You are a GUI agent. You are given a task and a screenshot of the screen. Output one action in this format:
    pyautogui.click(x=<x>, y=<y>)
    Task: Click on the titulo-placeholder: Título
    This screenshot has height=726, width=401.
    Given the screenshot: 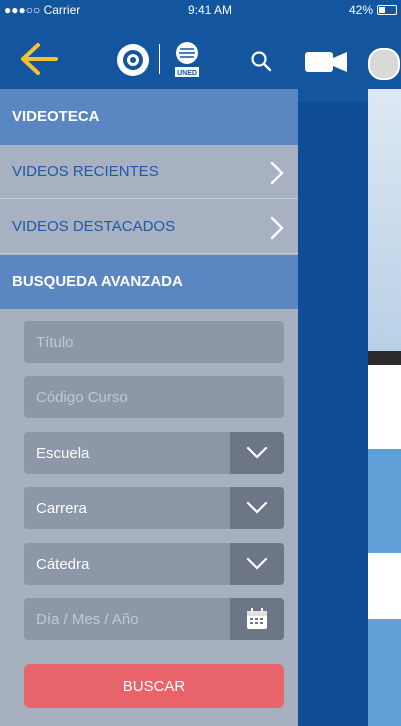 What is the action you would take?
    pyautogui.click(x=55, y=342)
    